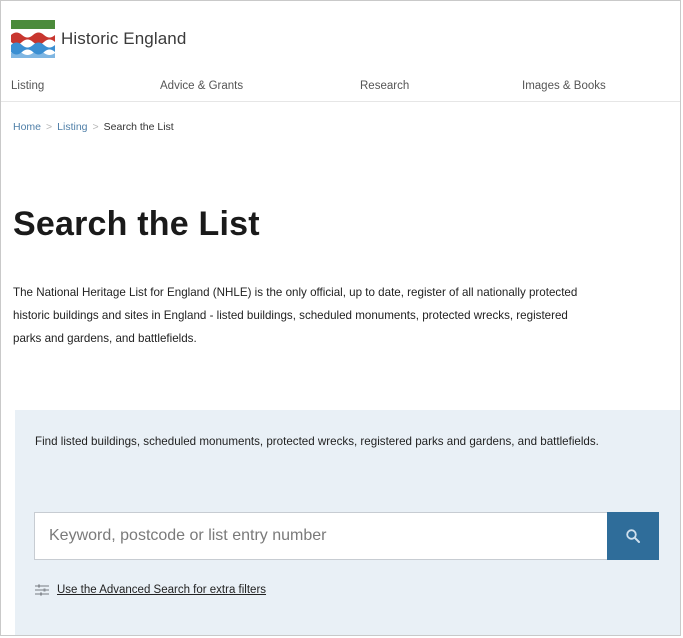 The height and width of the screenshot is (638, 683). Describe the element at coordinates (124, 38) in the screenshot. I see `brand-name: Historic England` at that location.